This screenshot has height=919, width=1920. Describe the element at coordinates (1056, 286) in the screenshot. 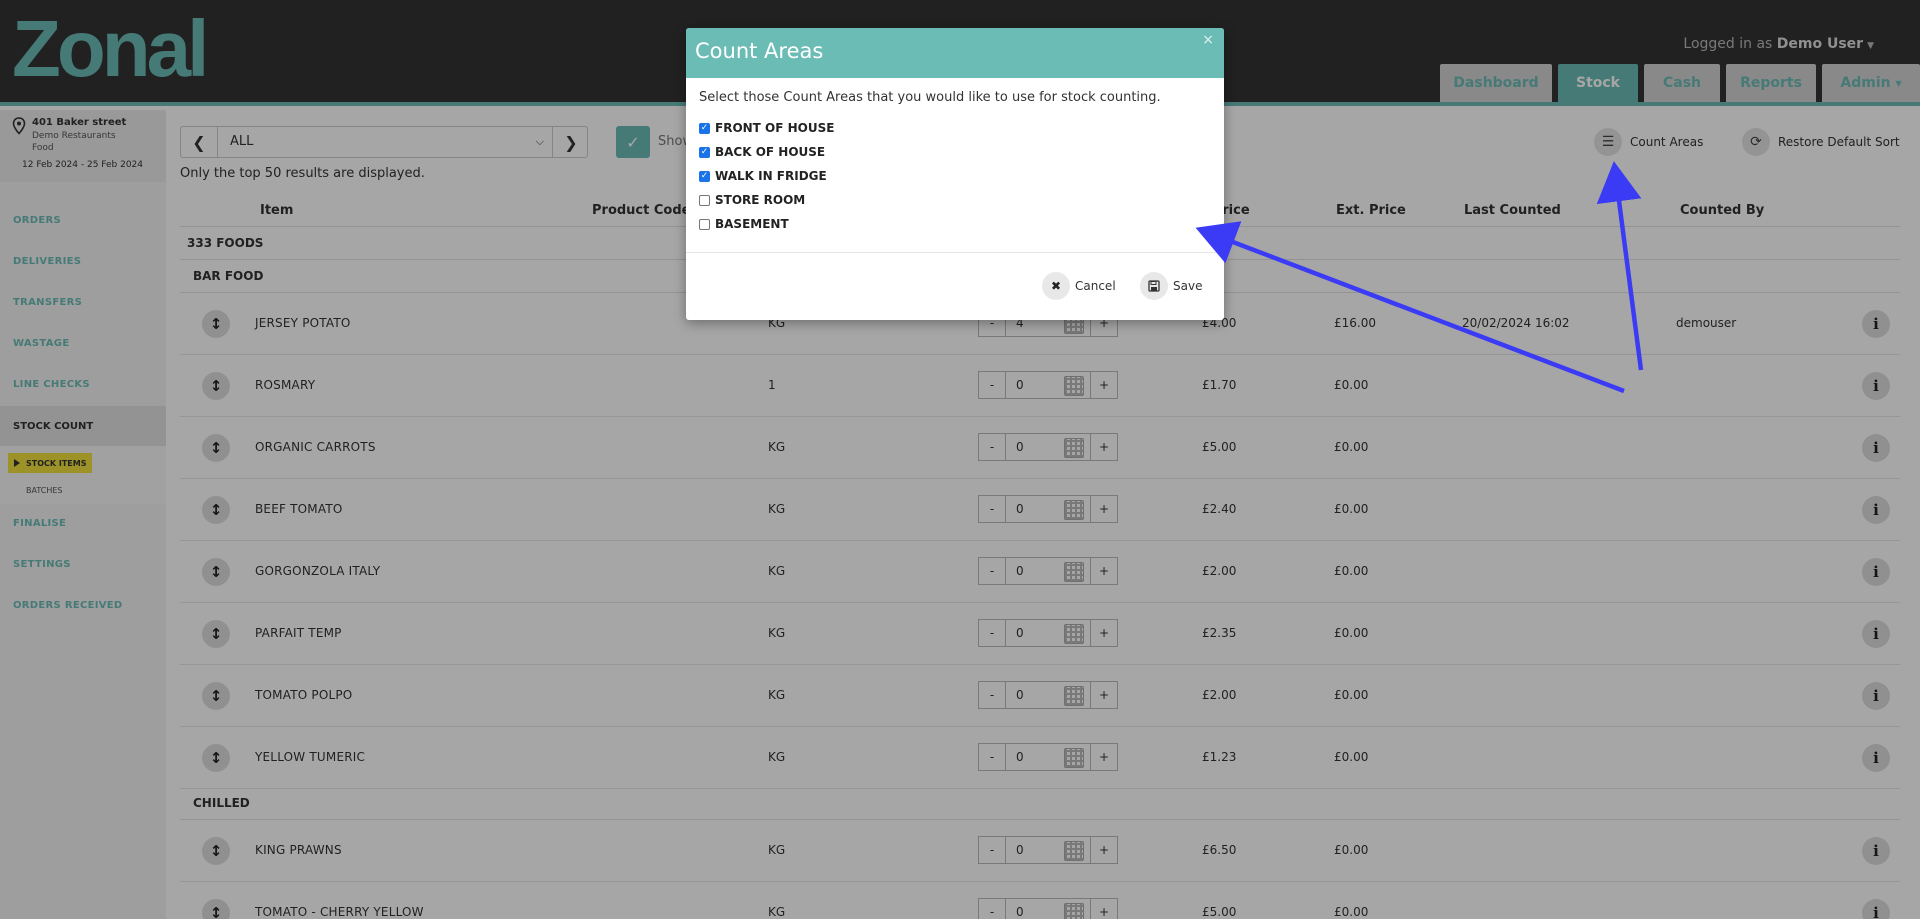

I see `close-icon: ✖` at that location.